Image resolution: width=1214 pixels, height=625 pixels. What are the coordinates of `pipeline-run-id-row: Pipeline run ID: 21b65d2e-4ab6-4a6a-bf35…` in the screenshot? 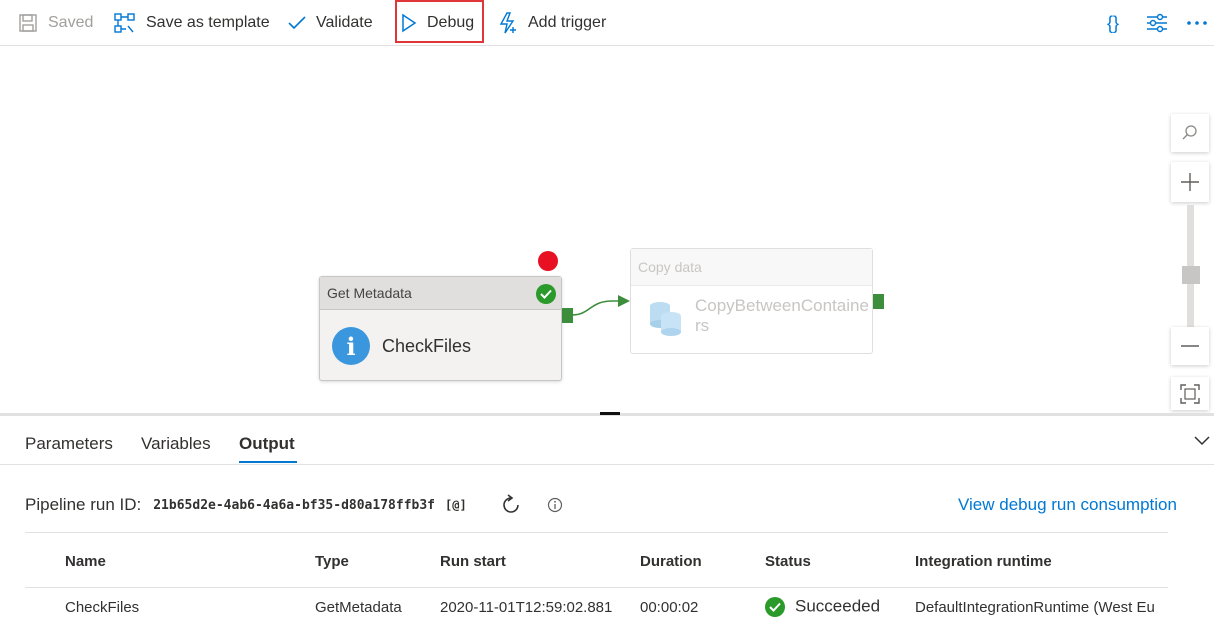 It's located at (294, 505).